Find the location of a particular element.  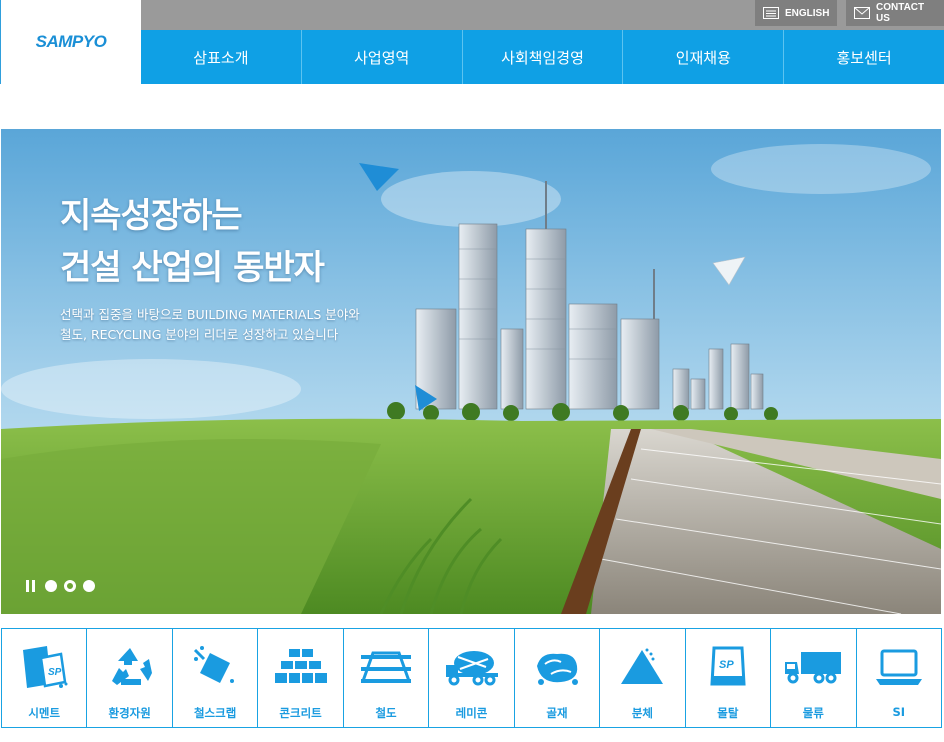

hero-subtitle-line1: 선택과 집중을 바탕으로 BUILDING MATERIALS 분야와 is located at coordinates (210, 314).